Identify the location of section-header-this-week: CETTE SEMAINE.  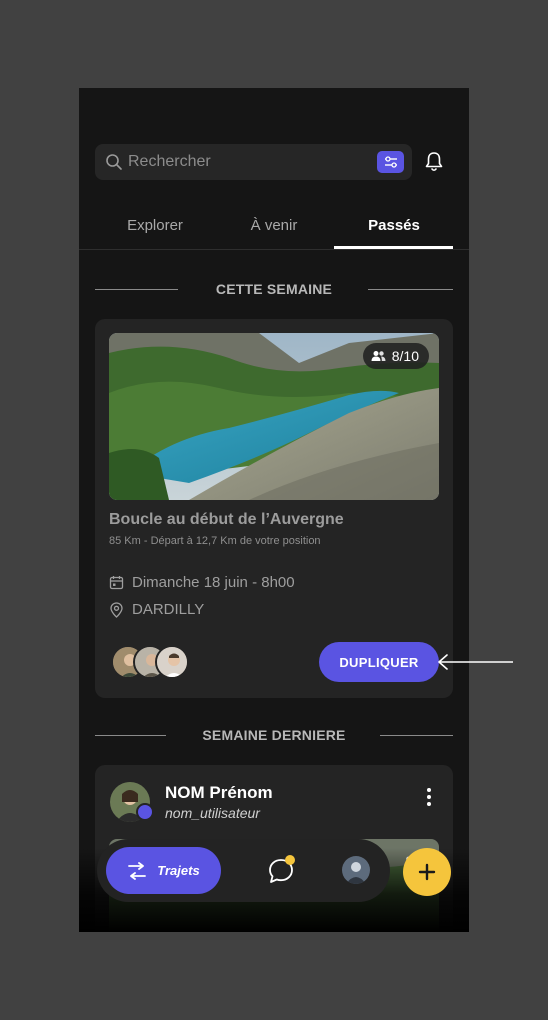
(274, 289).